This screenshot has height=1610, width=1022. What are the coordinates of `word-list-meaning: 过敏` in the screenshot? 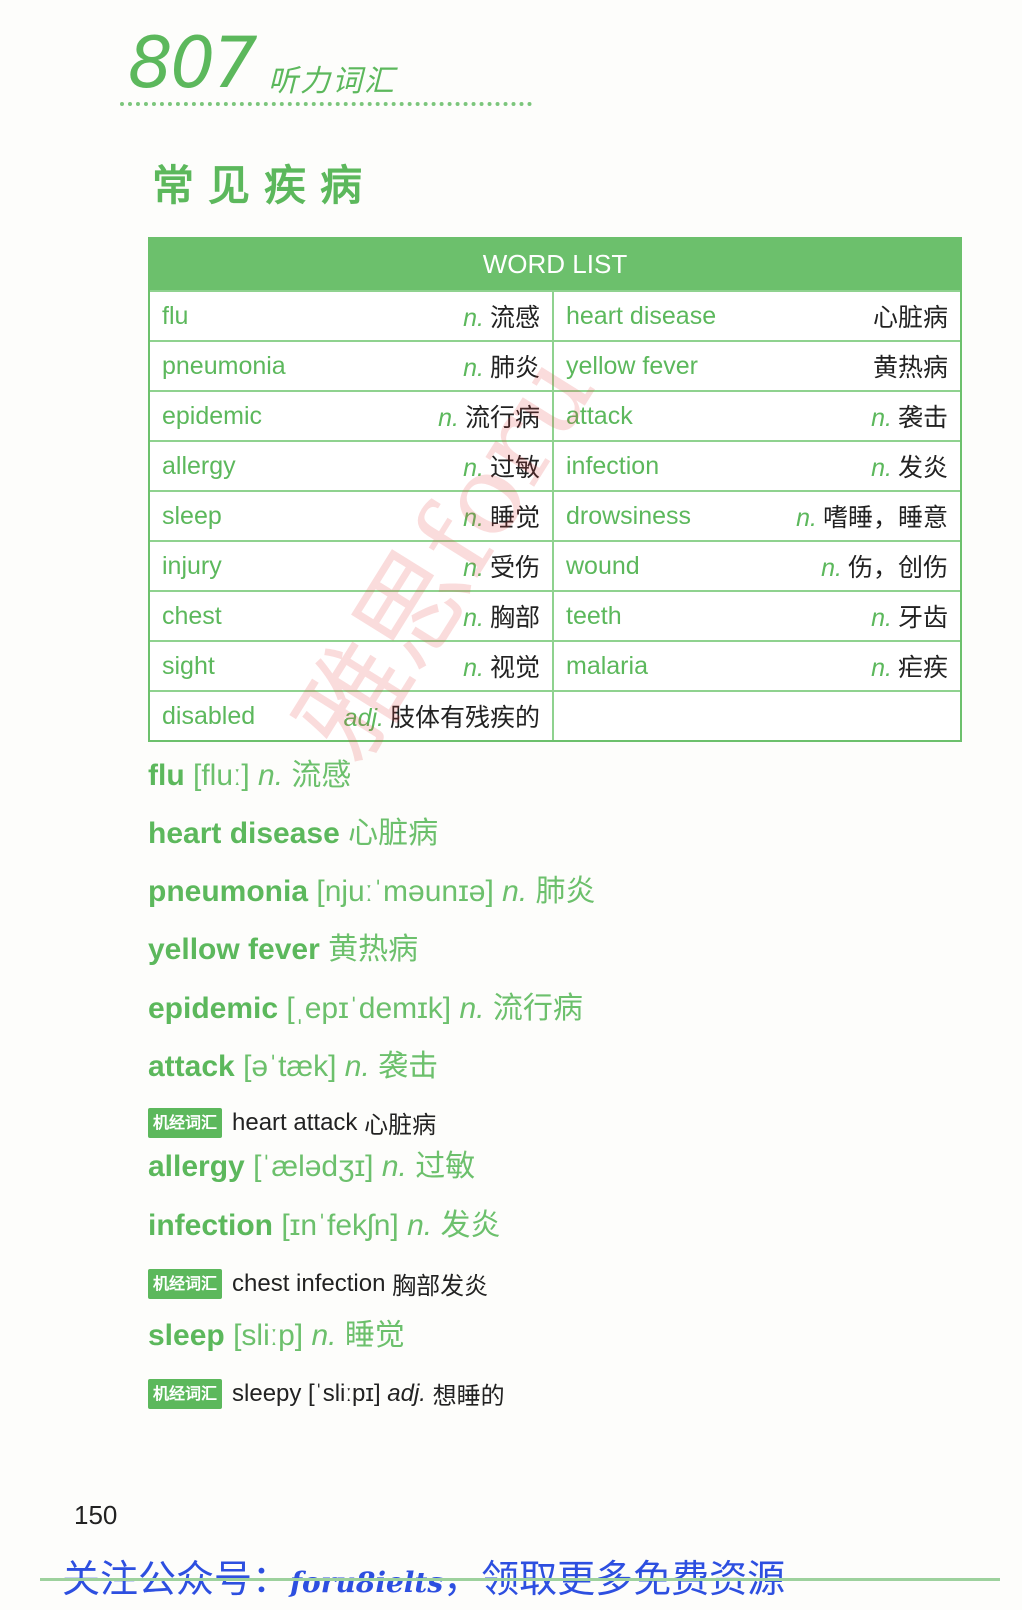 It's located at (514, 468).